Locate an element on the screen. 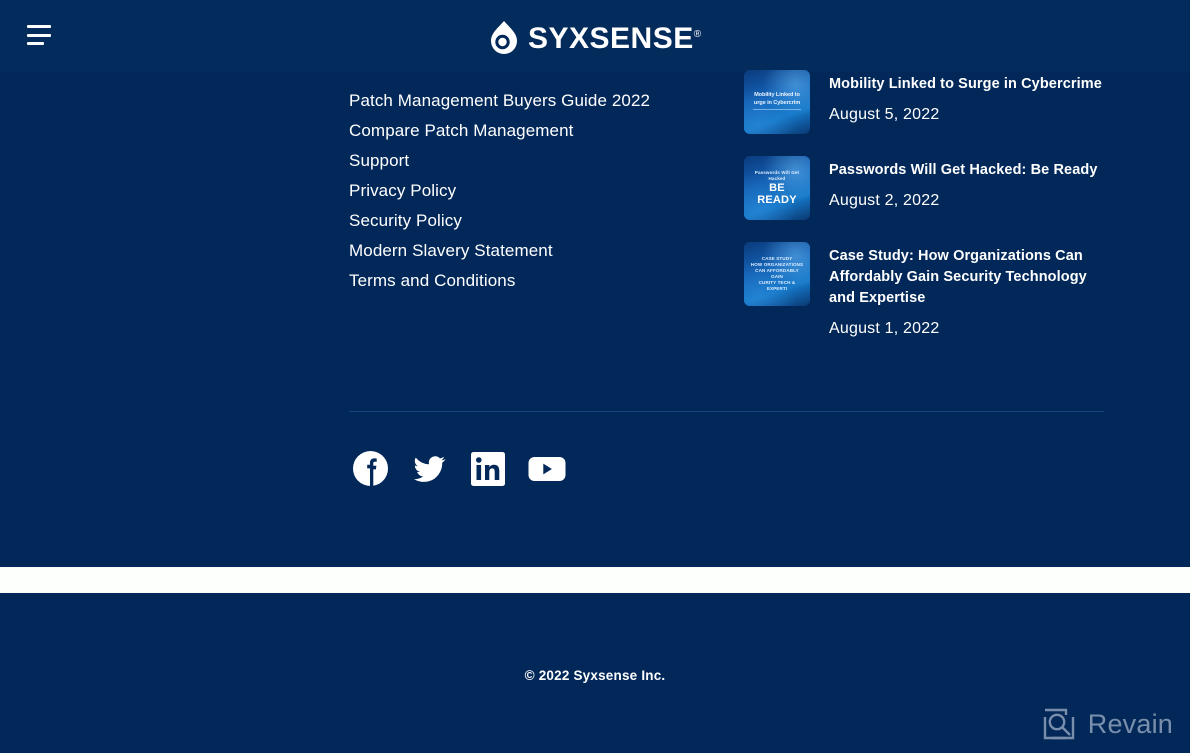 The image size is (1190, 753). revain-logo-icon is located at coordinates (1058, 724).